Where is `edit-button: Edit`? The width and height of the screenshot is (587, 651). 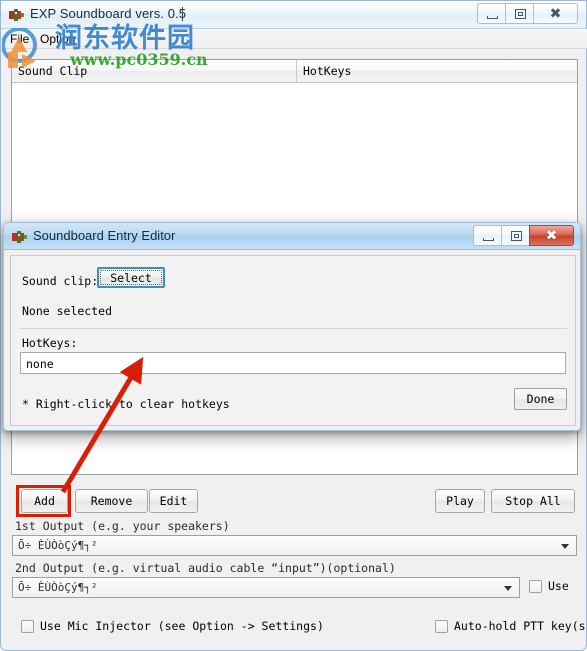 edit-button: Edit is located at coordinates (173, 501).